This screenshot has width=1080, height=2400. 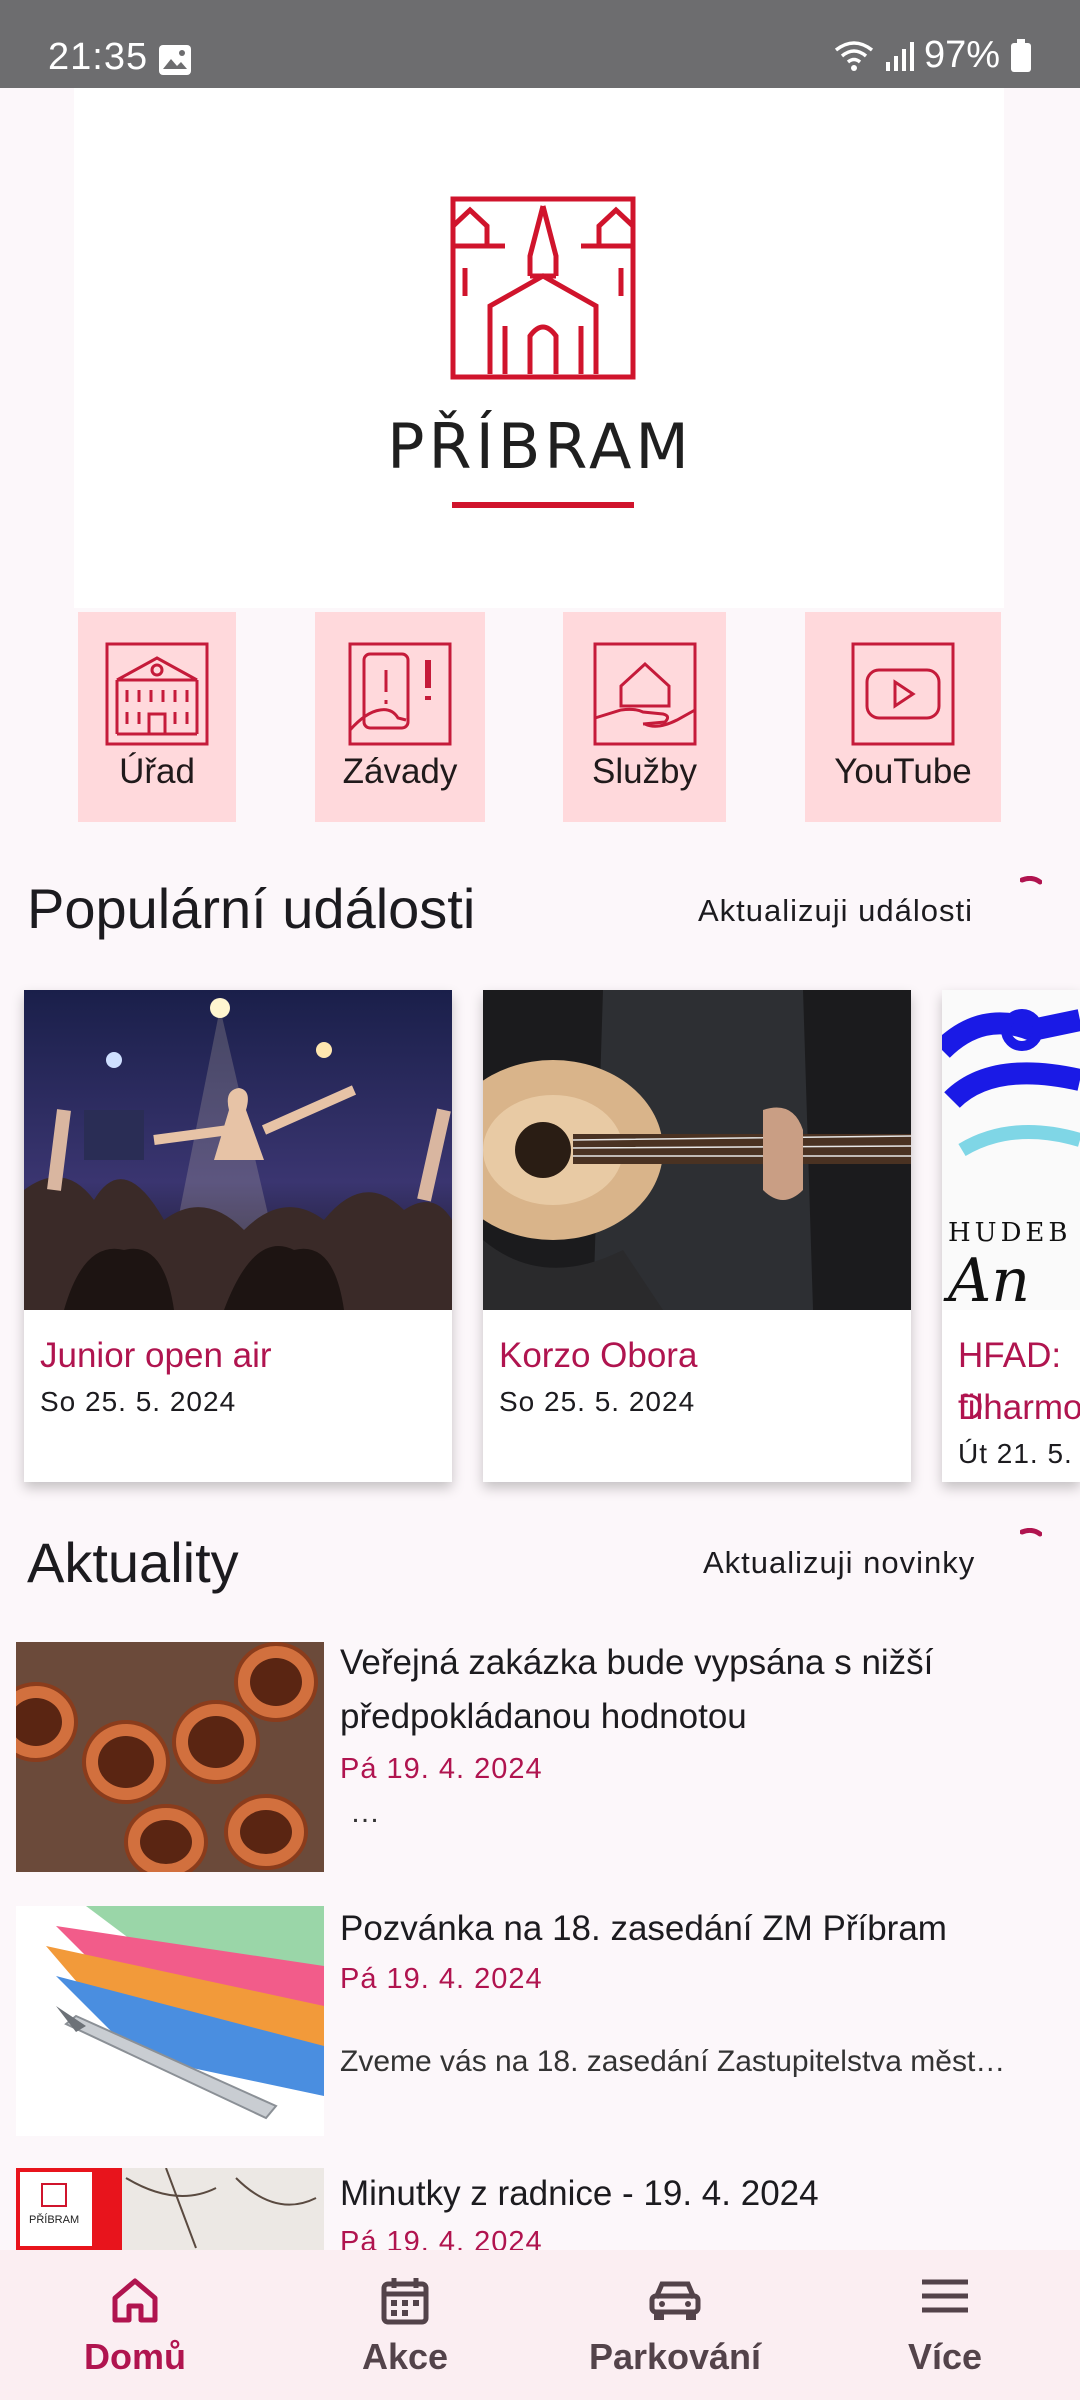 I want to click on status-bar: 21:35 97%, so click(x=540, y=44).